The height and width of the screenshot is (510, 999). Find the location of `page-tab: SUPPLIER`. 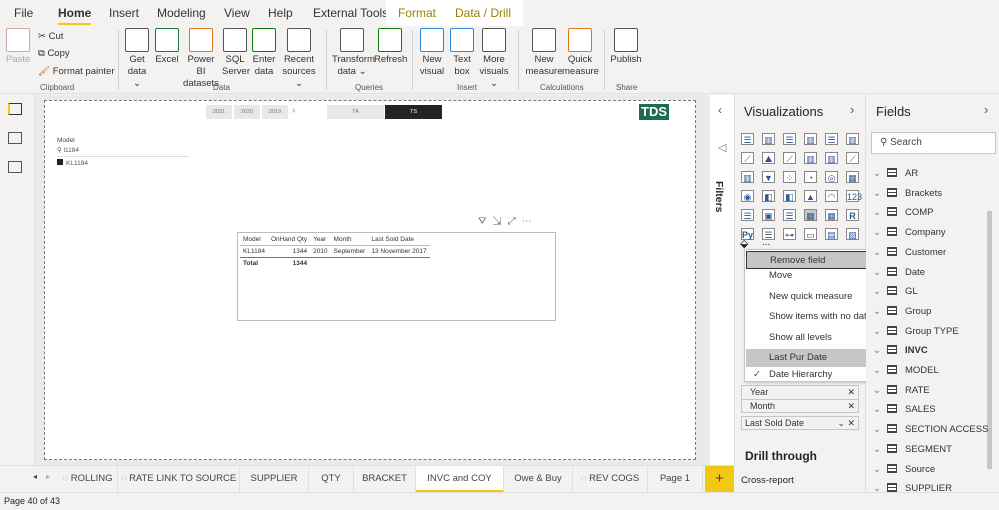

page-tab: SUPPLIER is located at coordinates (274, 479).